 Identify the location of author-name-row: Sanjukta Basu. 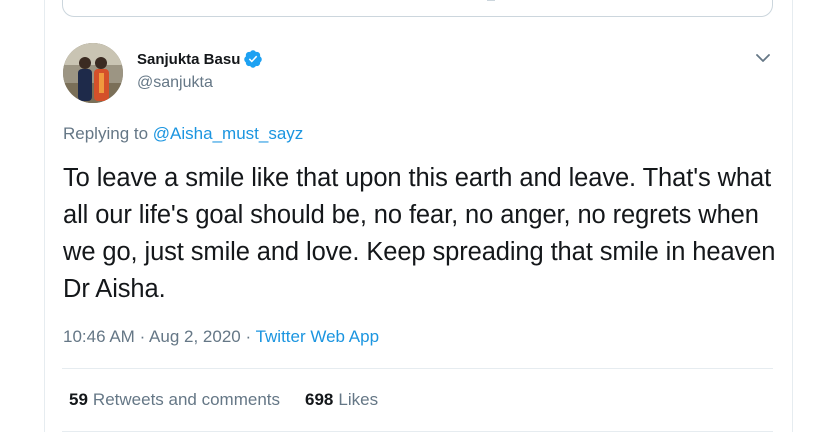
(200, 59).